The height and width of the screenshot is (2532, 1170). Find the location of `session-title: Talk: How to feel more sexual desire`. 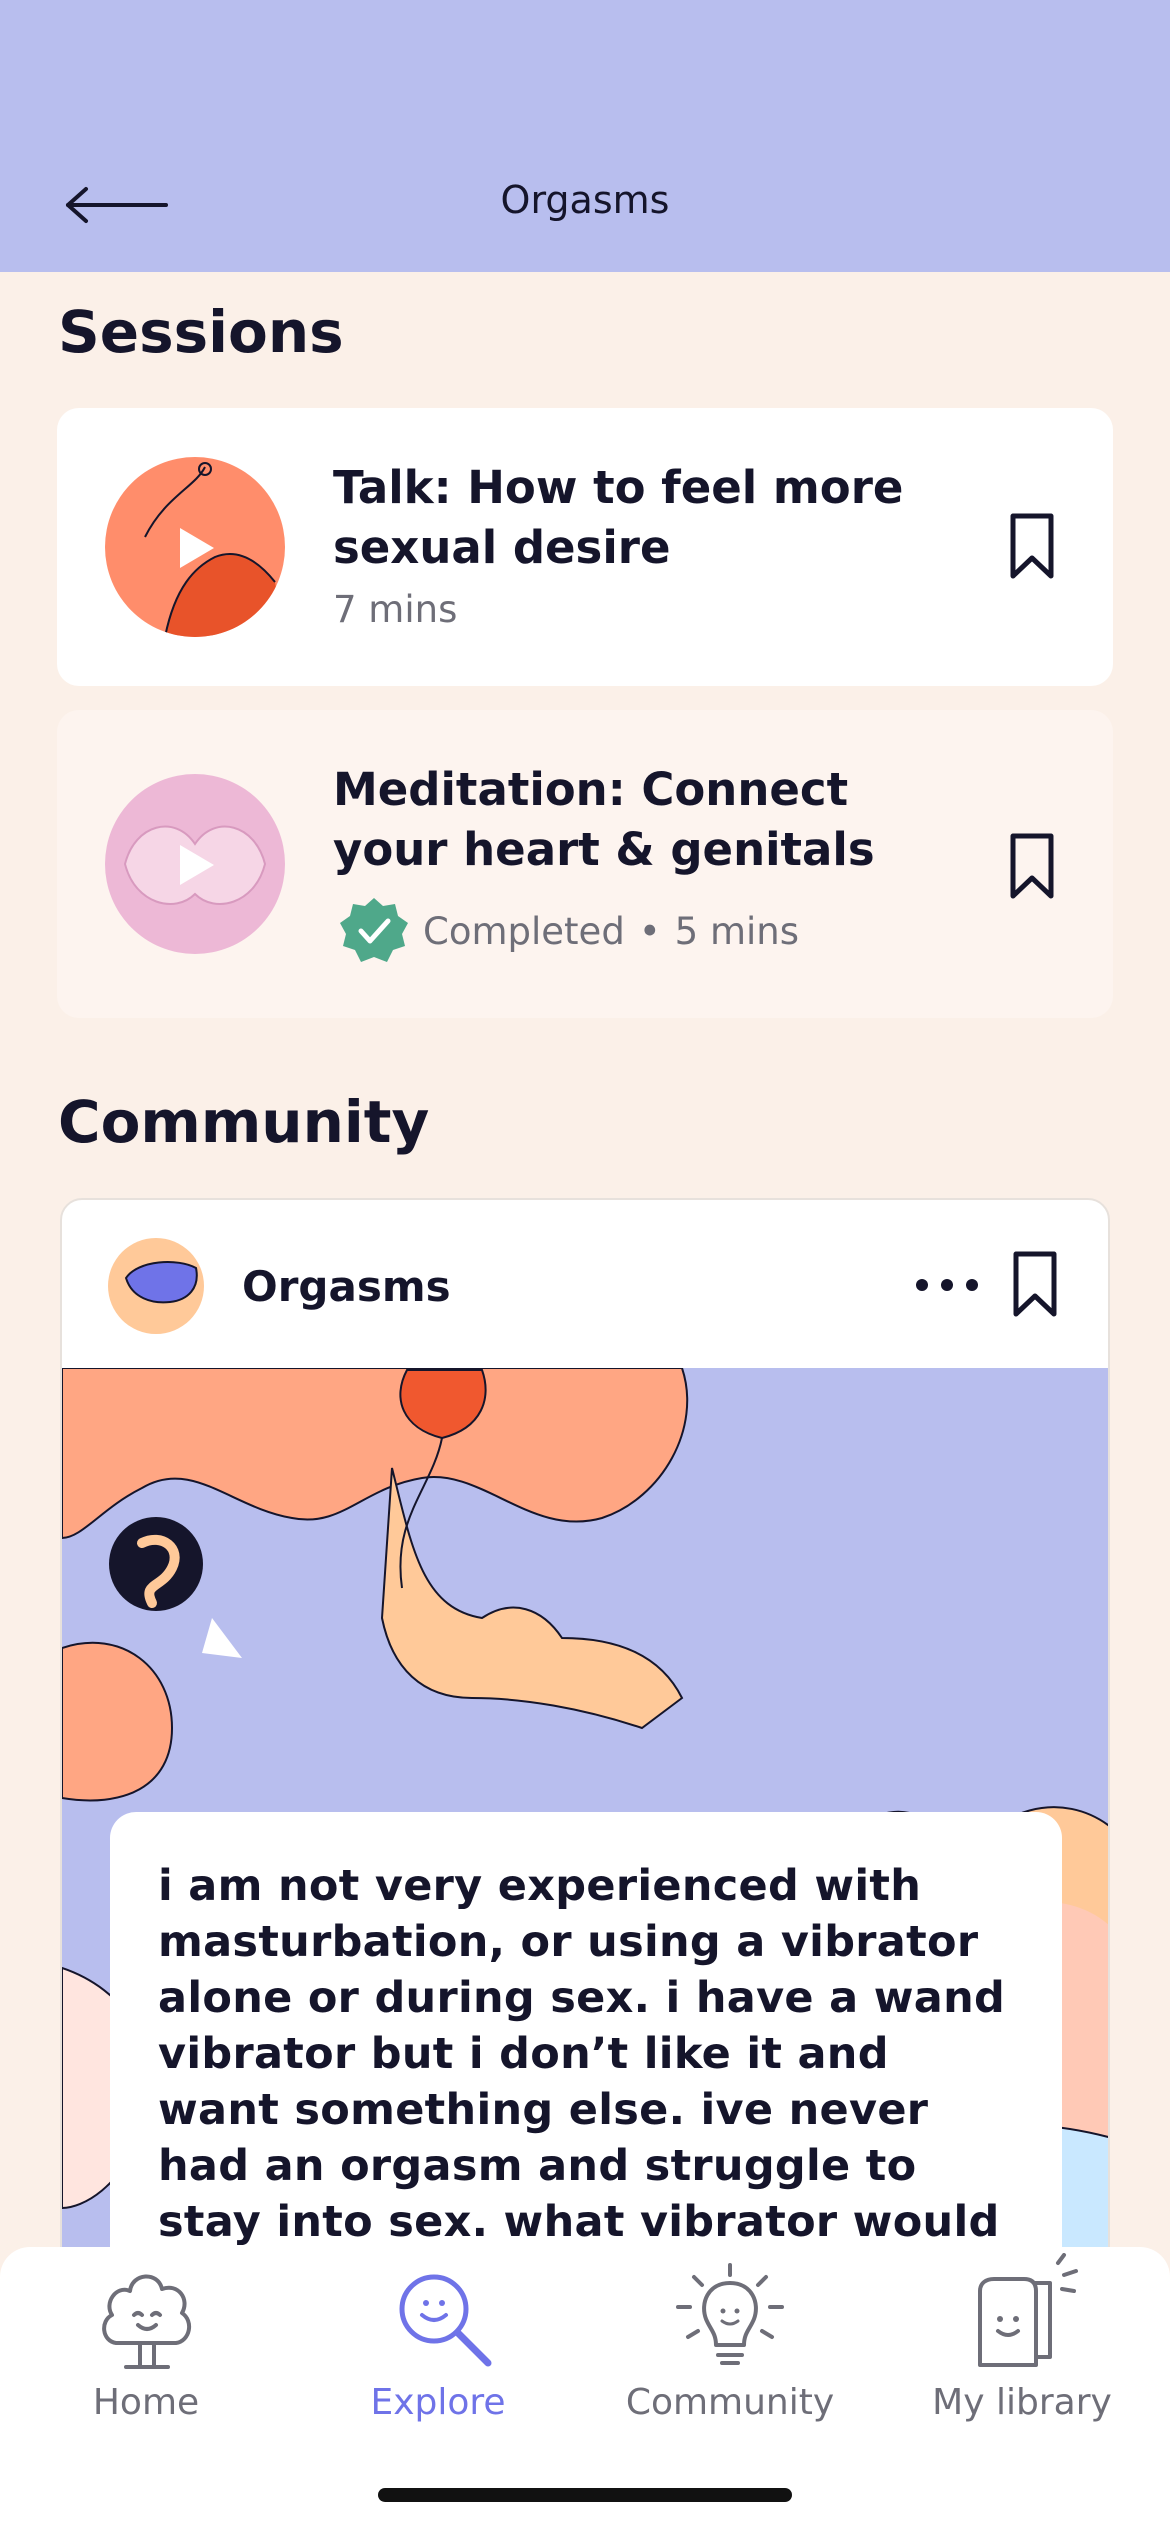

session-title: Talk: How to feel more sexual desire is located at coordinates (643, 518).